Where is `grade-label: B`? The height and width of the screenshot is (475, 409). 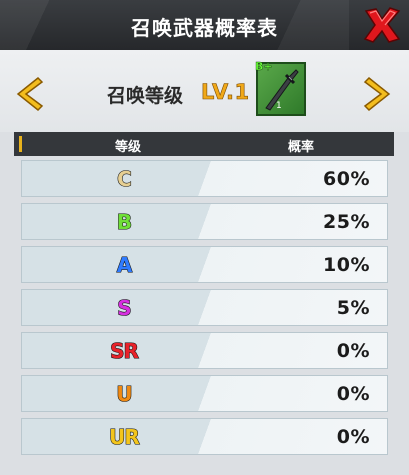
grade-label: B is located at coordinates (124, 221).